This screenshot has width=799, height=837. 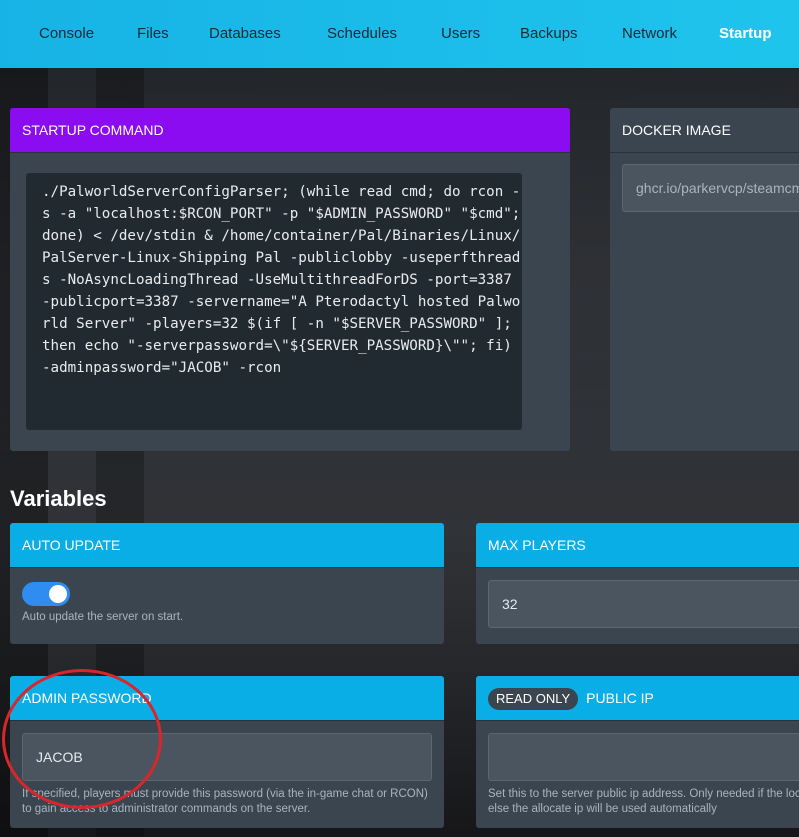 What do you see at coordinates (227, 545) in the screenshot?
I see `auto-update-title: AUTO UPDATE` at bounding box center [227, 545].